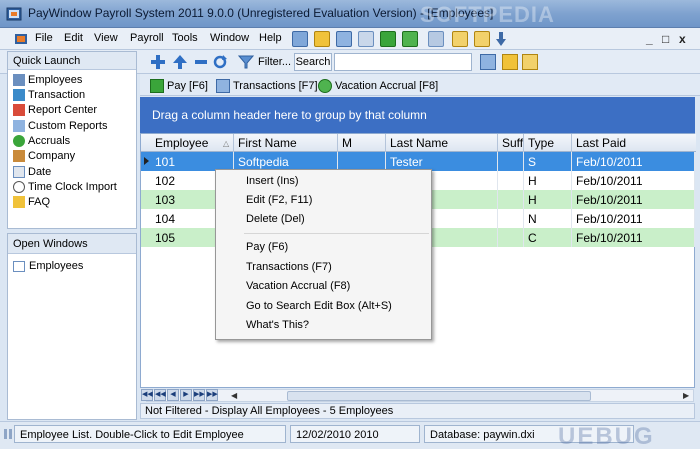 The width and height of the screenshot is (700, 449). What do you see at coordinates (106, 38) in the screenshot?
I see `menu-view: View` at bounding box center [106, 38].